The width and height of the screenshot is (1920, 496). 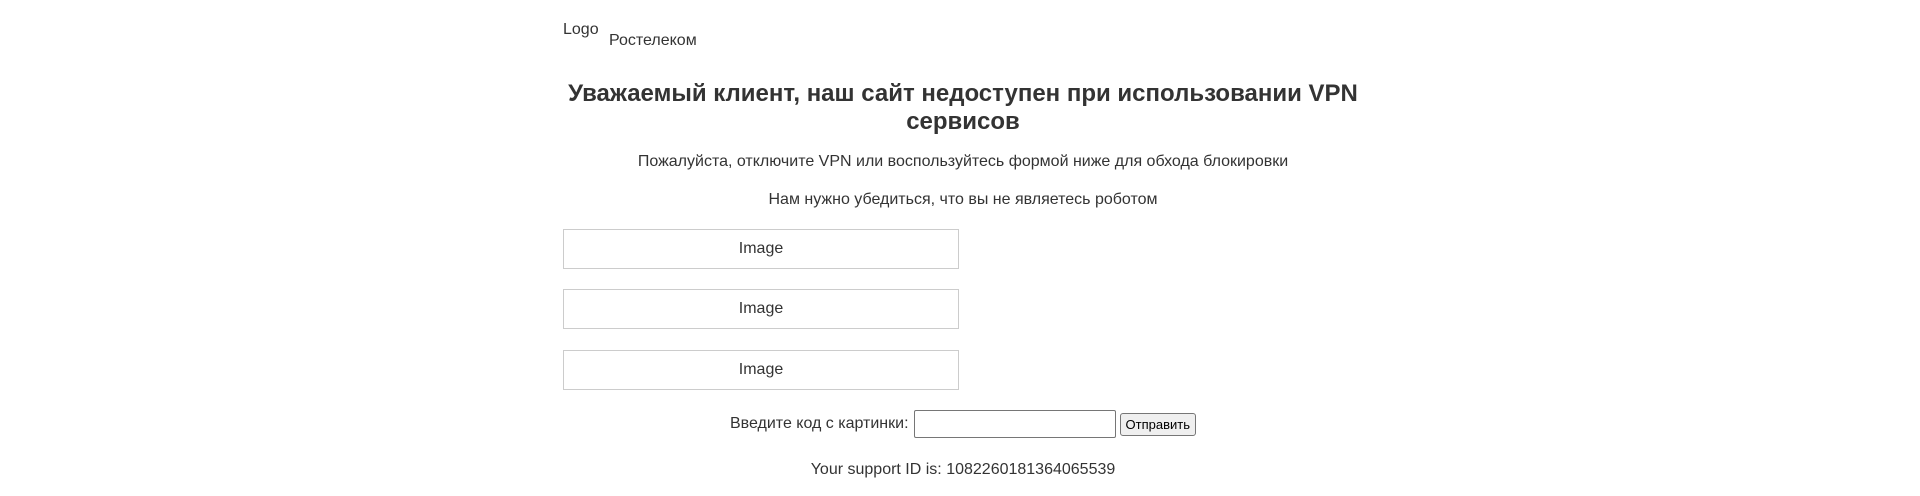 What do you see at coordinates (761, 309) in the screenshot?
I see `captcha-image-2: Image` at bounding box center [761, 309].